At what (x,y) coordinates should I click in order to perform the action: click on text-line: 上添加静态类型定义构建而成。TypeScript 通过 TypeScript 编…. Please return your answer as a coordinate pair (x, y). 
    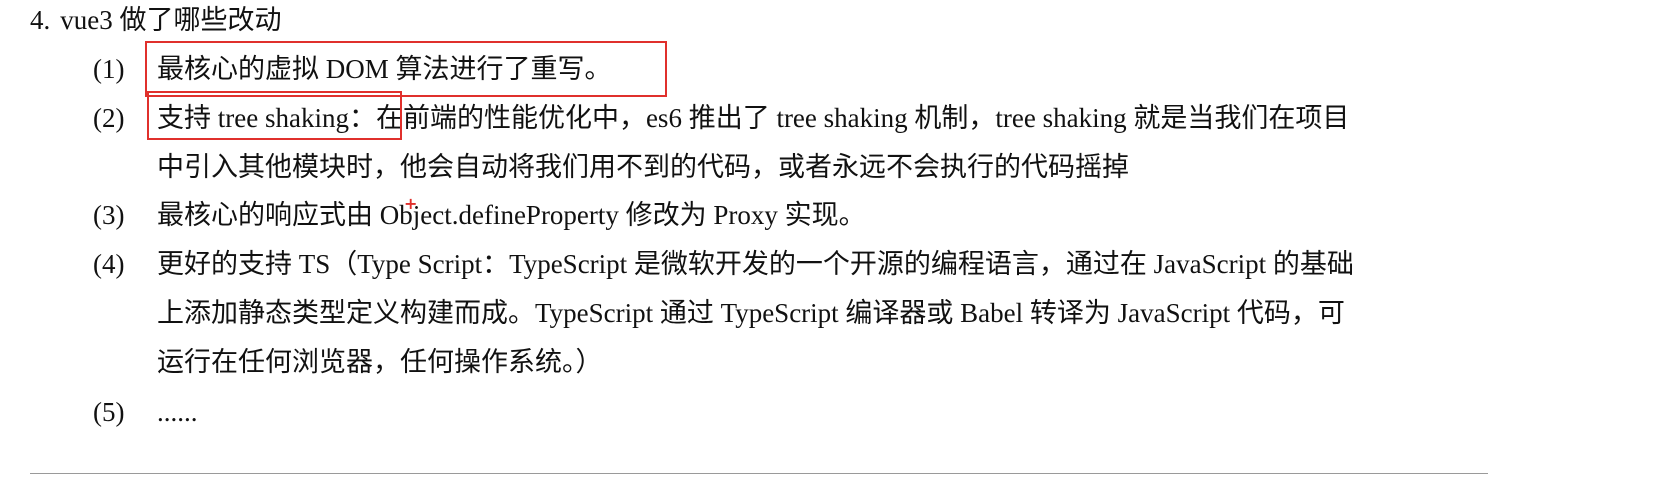
    Looking at the image, I should click on (751, 313).